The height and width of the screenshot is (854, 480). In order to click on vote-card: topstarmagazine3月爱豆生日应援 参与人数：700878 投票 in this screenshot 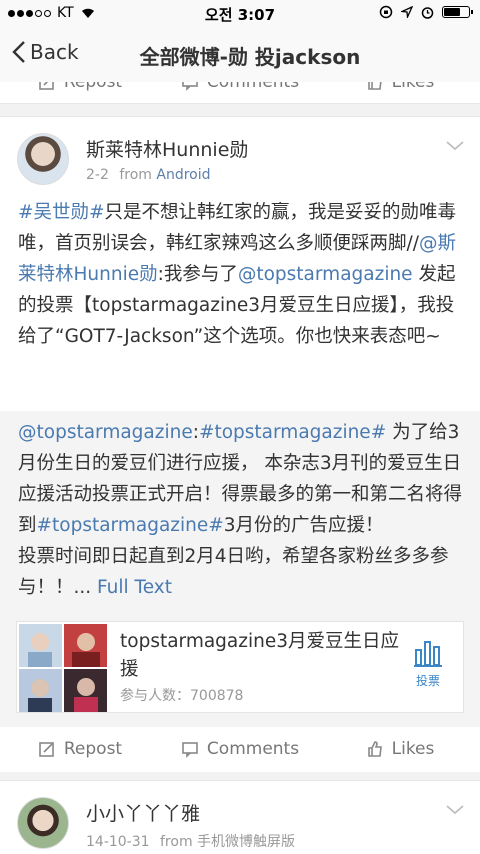, I will do `click(240, 667)`.